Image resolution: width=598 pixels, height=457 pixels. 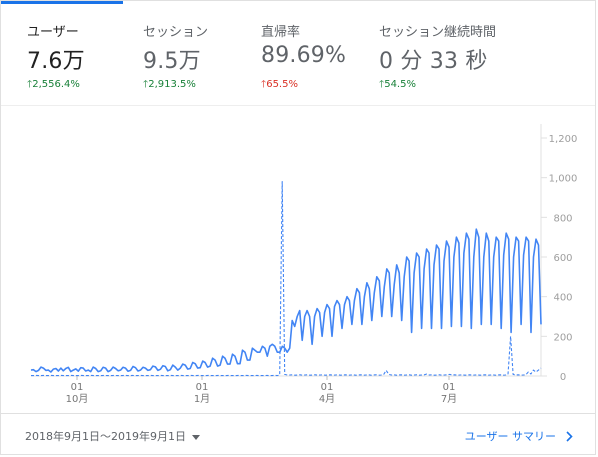 What do you see at coordinates (438, 32) in the screenshot?
I see `metric-label: セッション継続時間` at bounding box center [438, 32].